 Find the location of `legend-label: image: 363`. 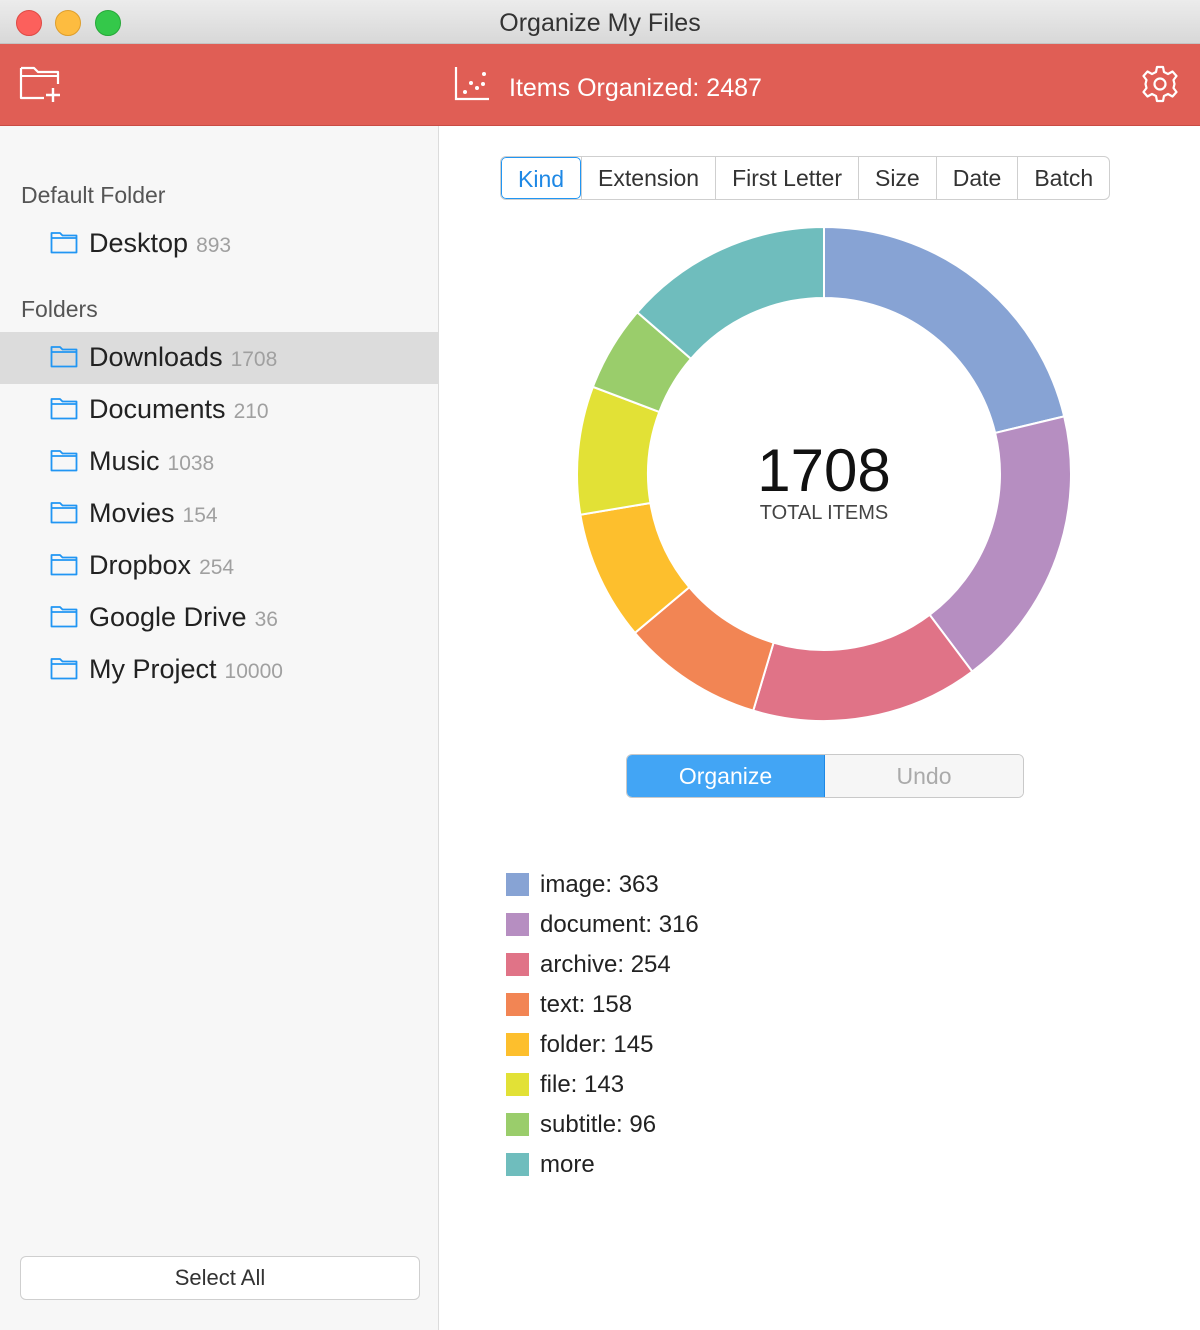

legend-label: image: 363 is located at coordinates (599, 884).